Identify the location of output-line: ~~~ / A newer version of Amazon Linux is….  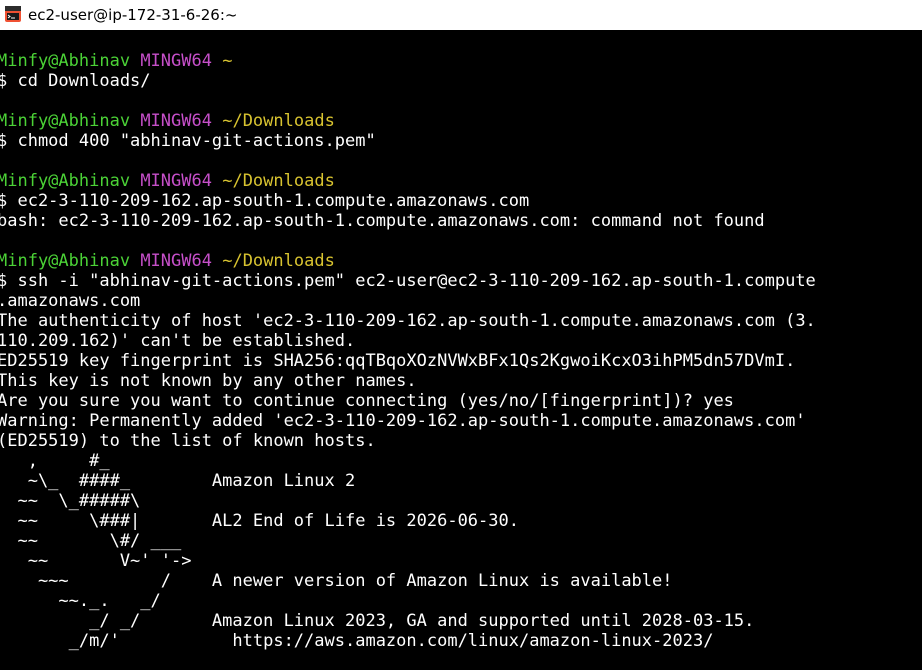
(336, 581).